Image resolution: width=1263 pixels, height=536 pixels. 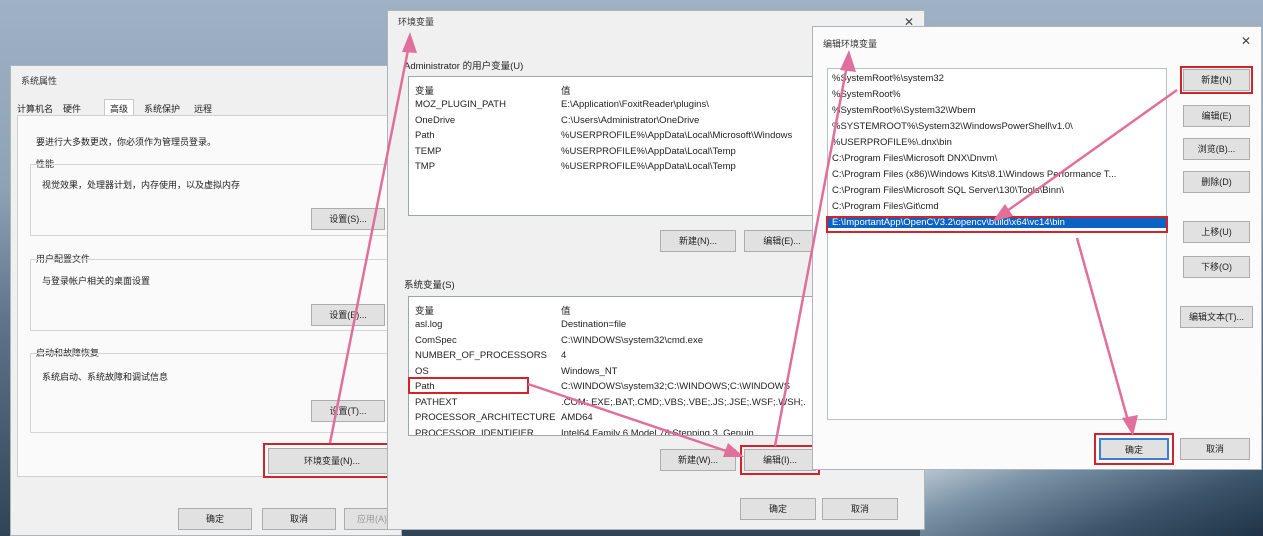 I want to click on arrow-to-envvars, so click(x=370, y=241).